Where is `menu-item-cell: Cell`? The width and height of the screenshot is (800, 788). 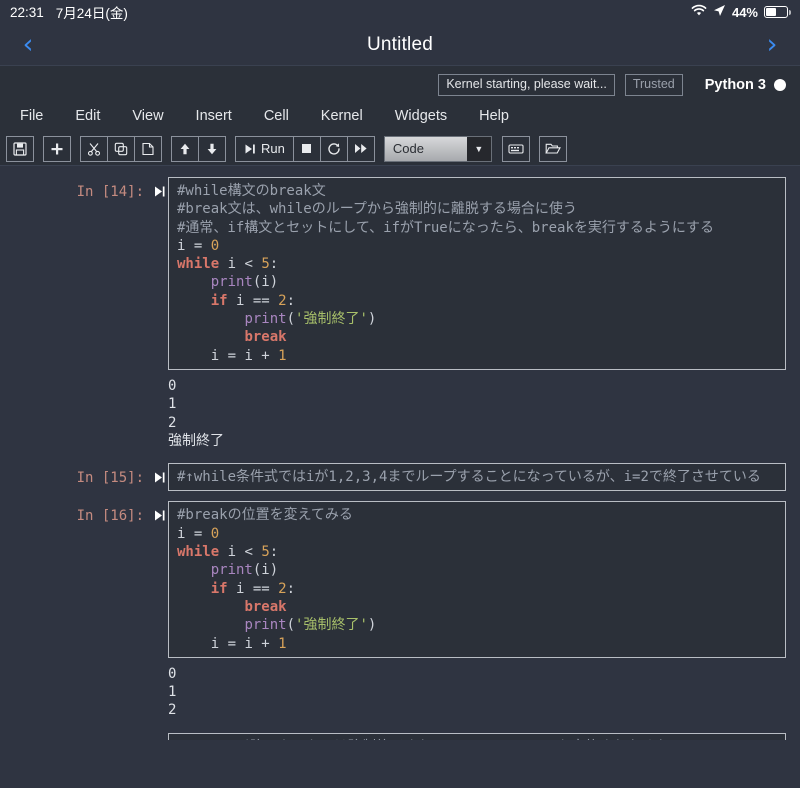 menu-item-cell: Cell is located at coordinates (276, 116).